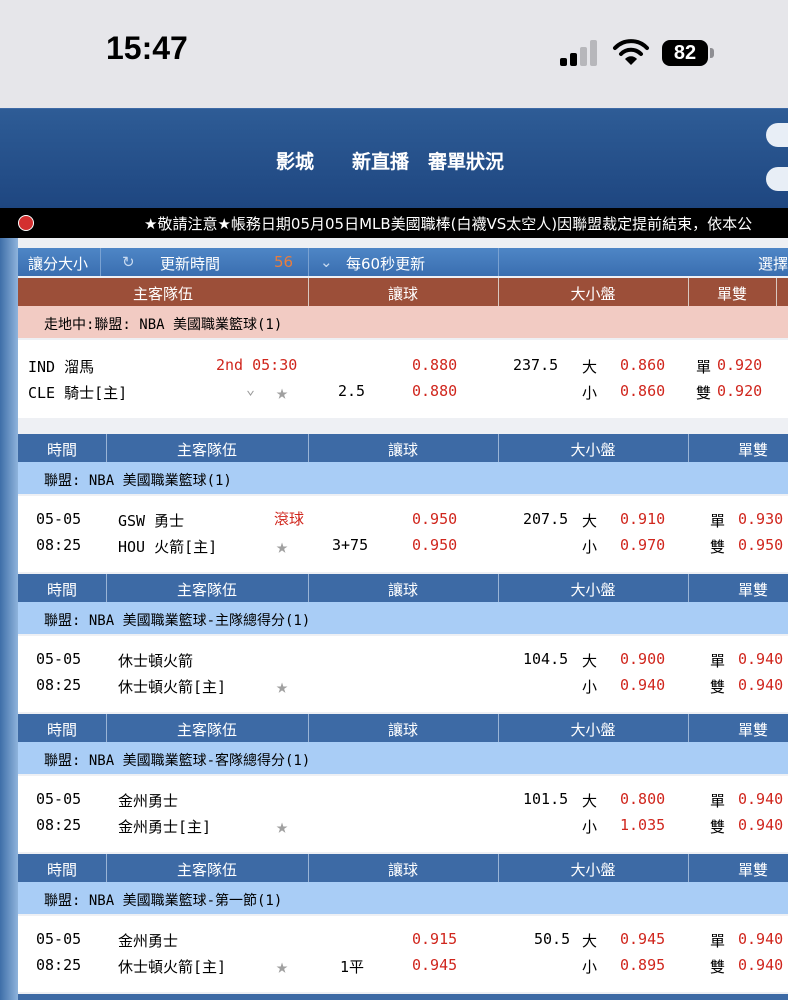 This screenshot has width=788, height=1000. What do you see at coordinates (295, 160) in the screenshot?
I see `nav-cinema: 影城` at bounding box center [295, 160].